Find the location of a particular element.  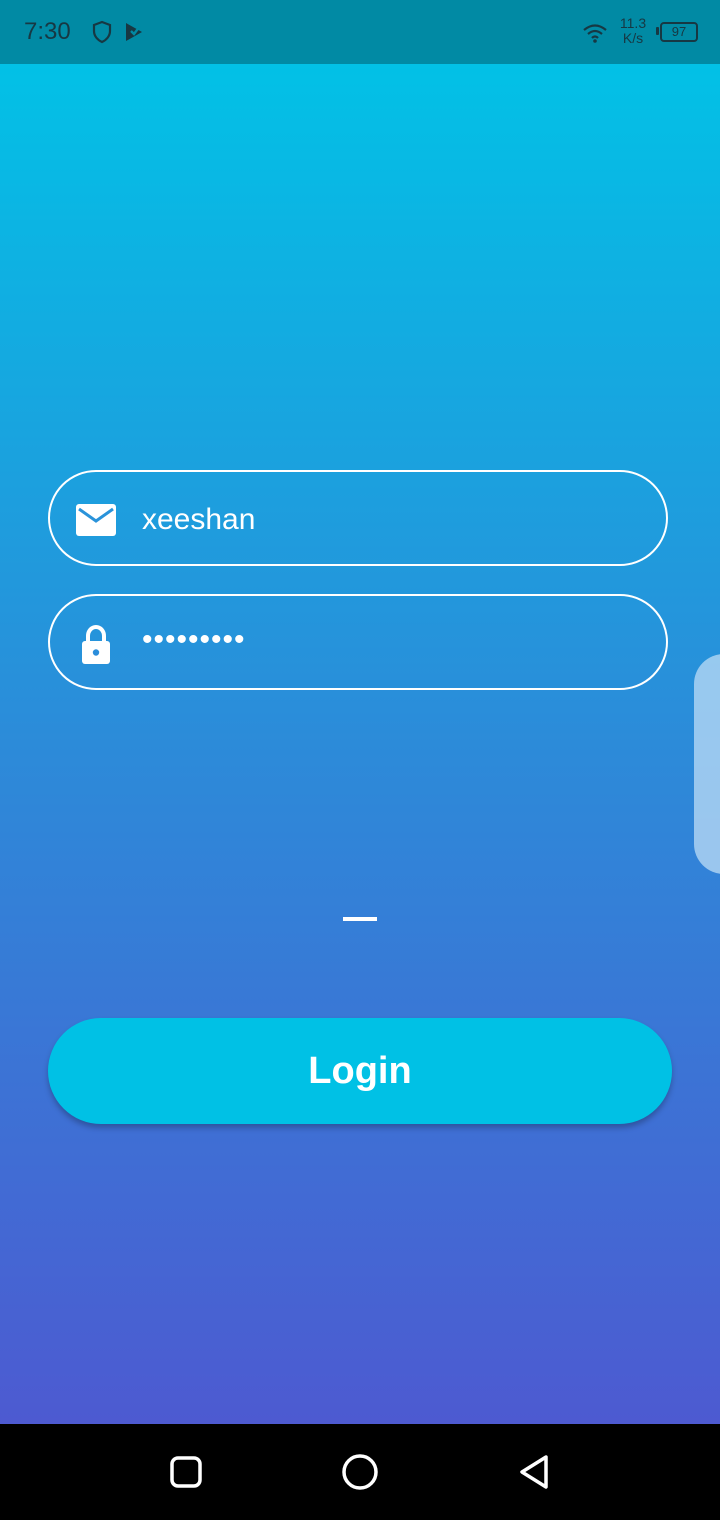

username-value: xeeshan is located at coordinates (199, 519).